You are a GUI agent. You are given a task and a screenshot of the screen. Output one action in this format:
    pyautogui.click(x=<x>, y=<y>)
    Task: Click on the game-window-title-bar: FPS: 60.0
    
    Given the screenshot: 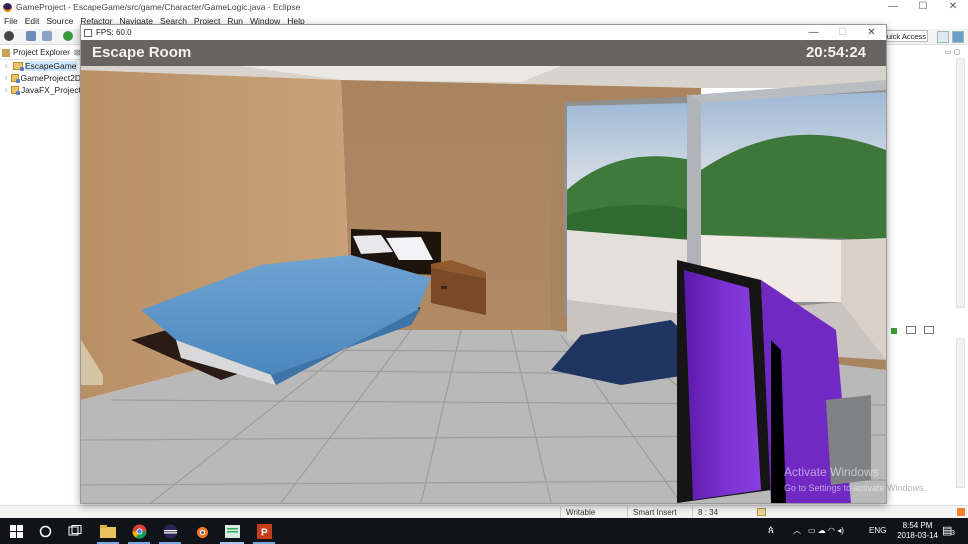 What is the action you would take?
    pyautogui.click(x=483, y=32)
    